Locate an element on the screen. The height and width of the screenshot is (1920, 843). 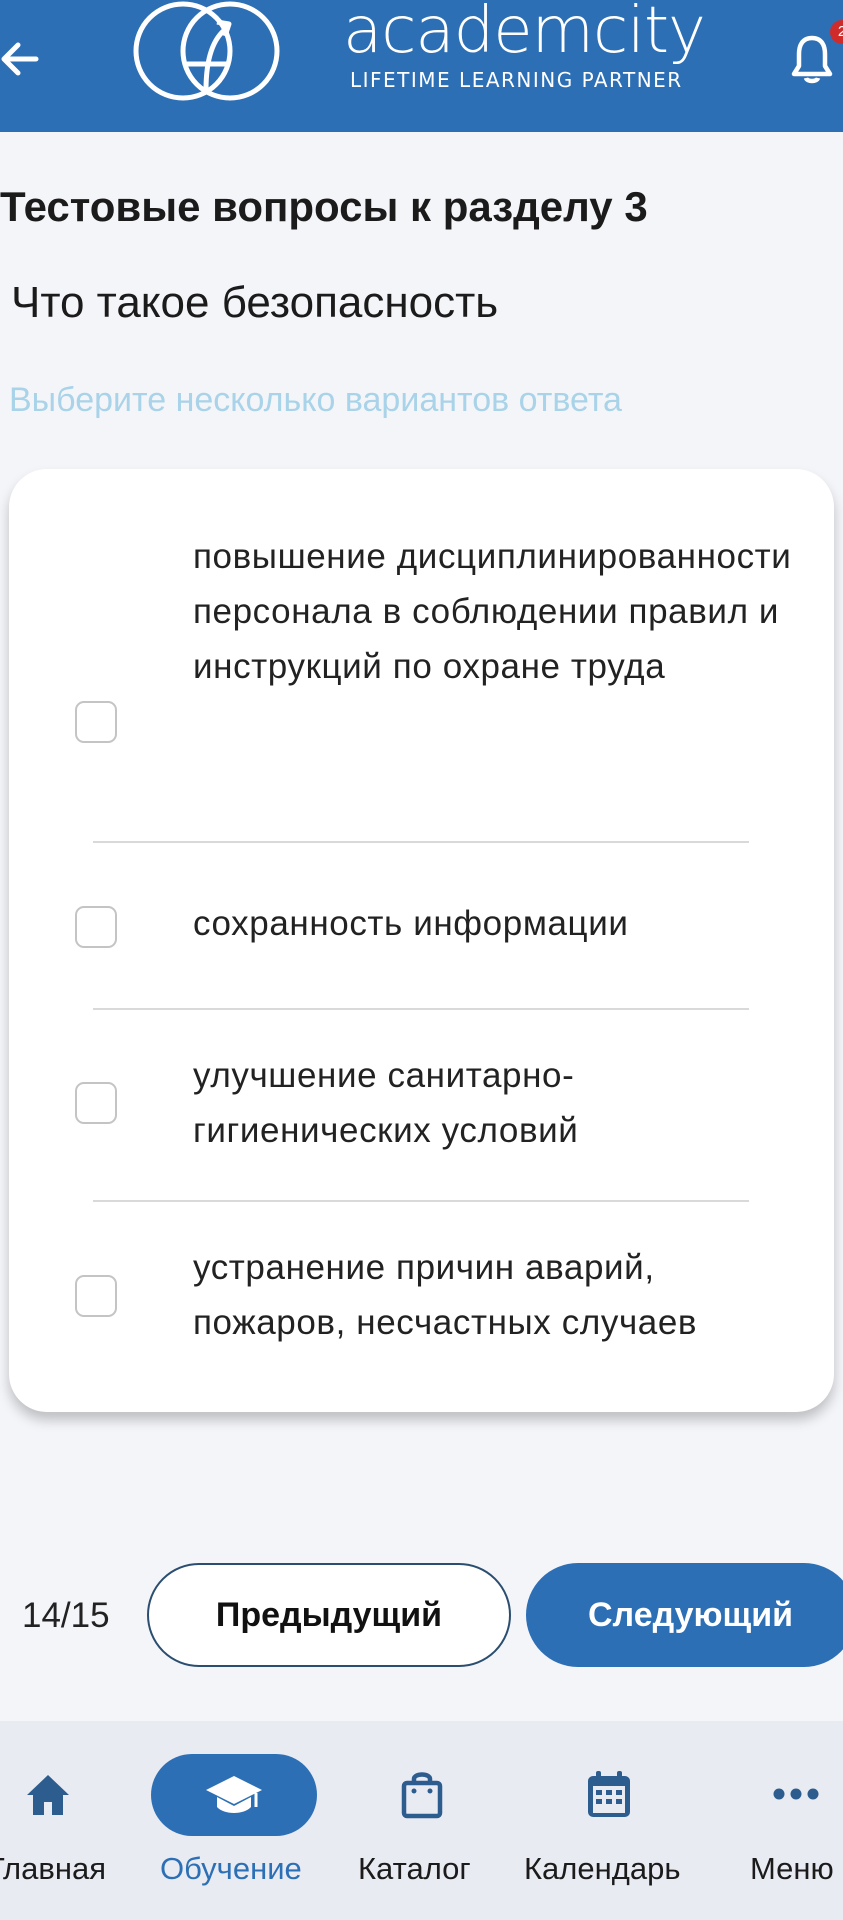
calendar-icon is located at coordinates (609, 1794).